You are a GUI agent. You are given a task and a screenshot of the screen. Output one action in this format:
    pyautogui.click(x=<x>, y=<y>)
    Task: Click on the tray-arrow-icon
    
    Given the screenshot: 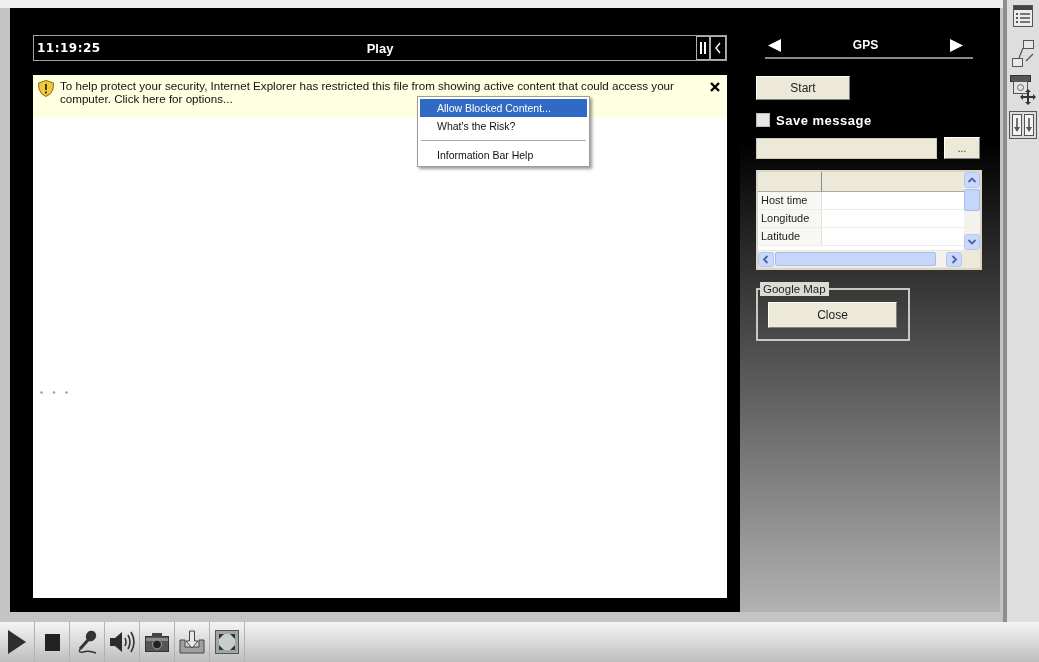 What is the action you would take?
    pyautogui.click(x=192, y=642)
    